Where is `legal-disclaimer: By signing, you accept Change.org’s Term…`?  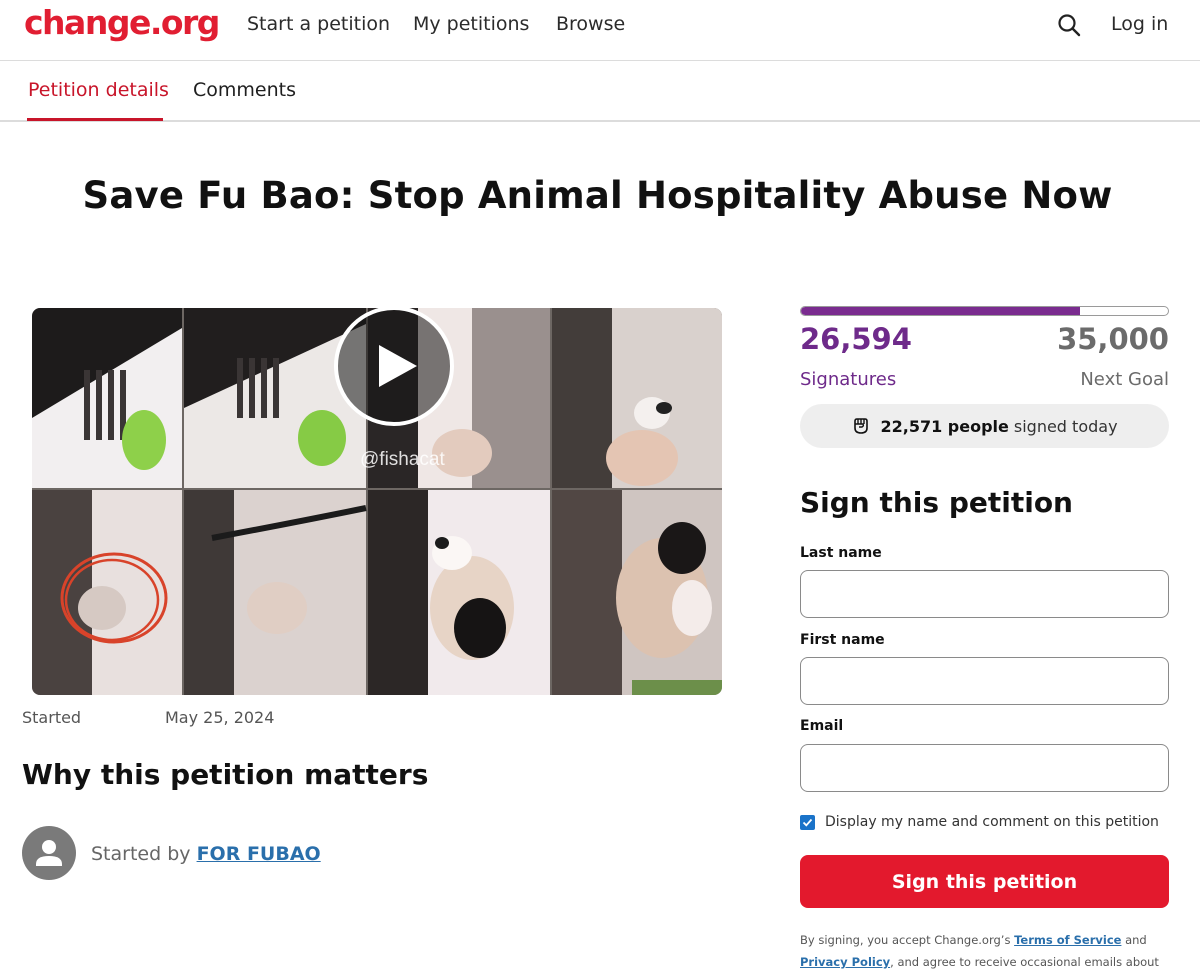
legal-disclaimer: By signing, you accept Change.org’s Term… is located at coordinates (985, 950).